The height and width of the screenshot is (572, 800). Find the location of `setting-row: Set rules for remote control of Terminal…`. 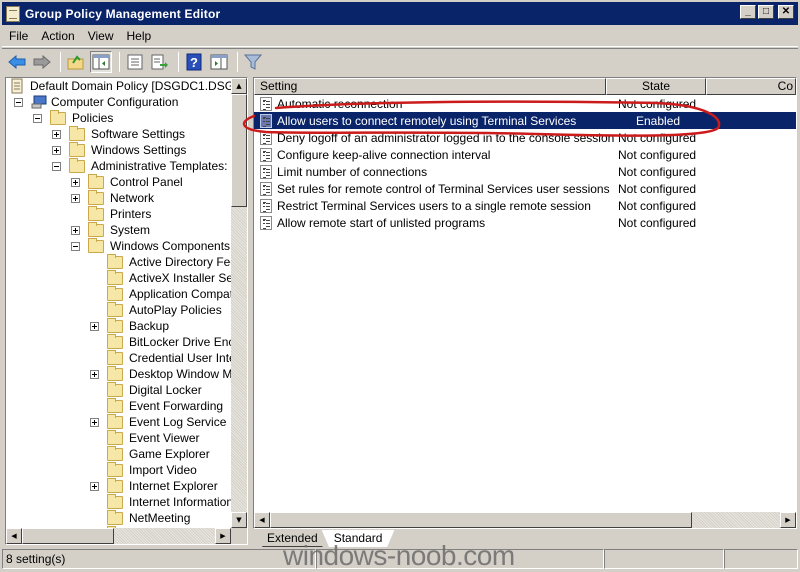

setting-row: Set rules for remote control of Terminal… is located at coordinates (525, 188).